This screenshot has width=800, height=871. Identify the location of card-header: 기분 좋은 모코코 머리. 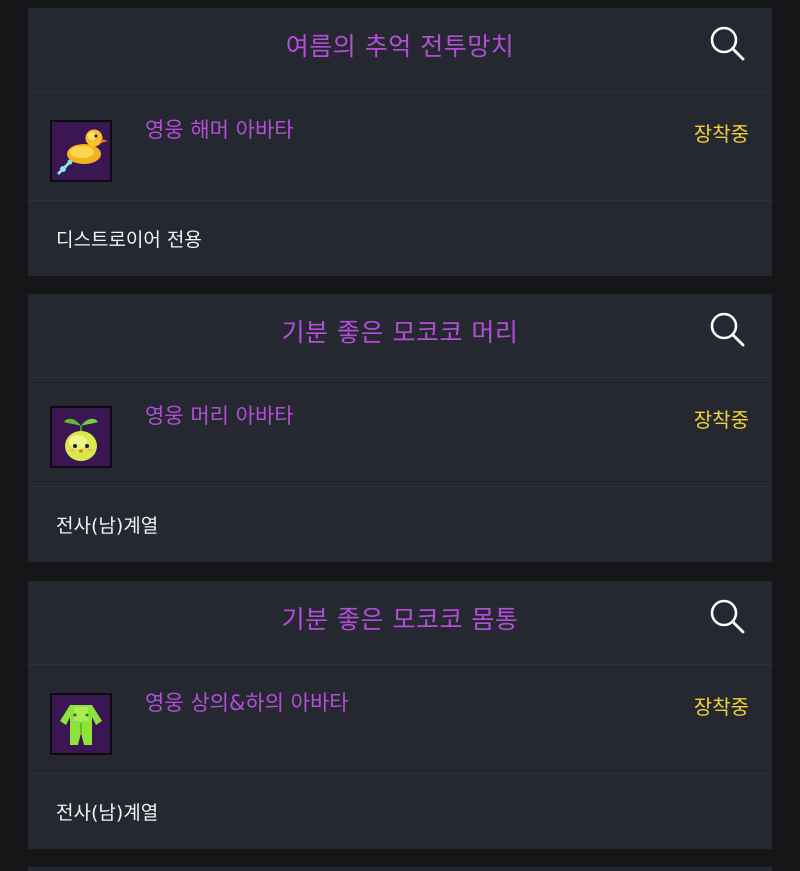
(400, 336).